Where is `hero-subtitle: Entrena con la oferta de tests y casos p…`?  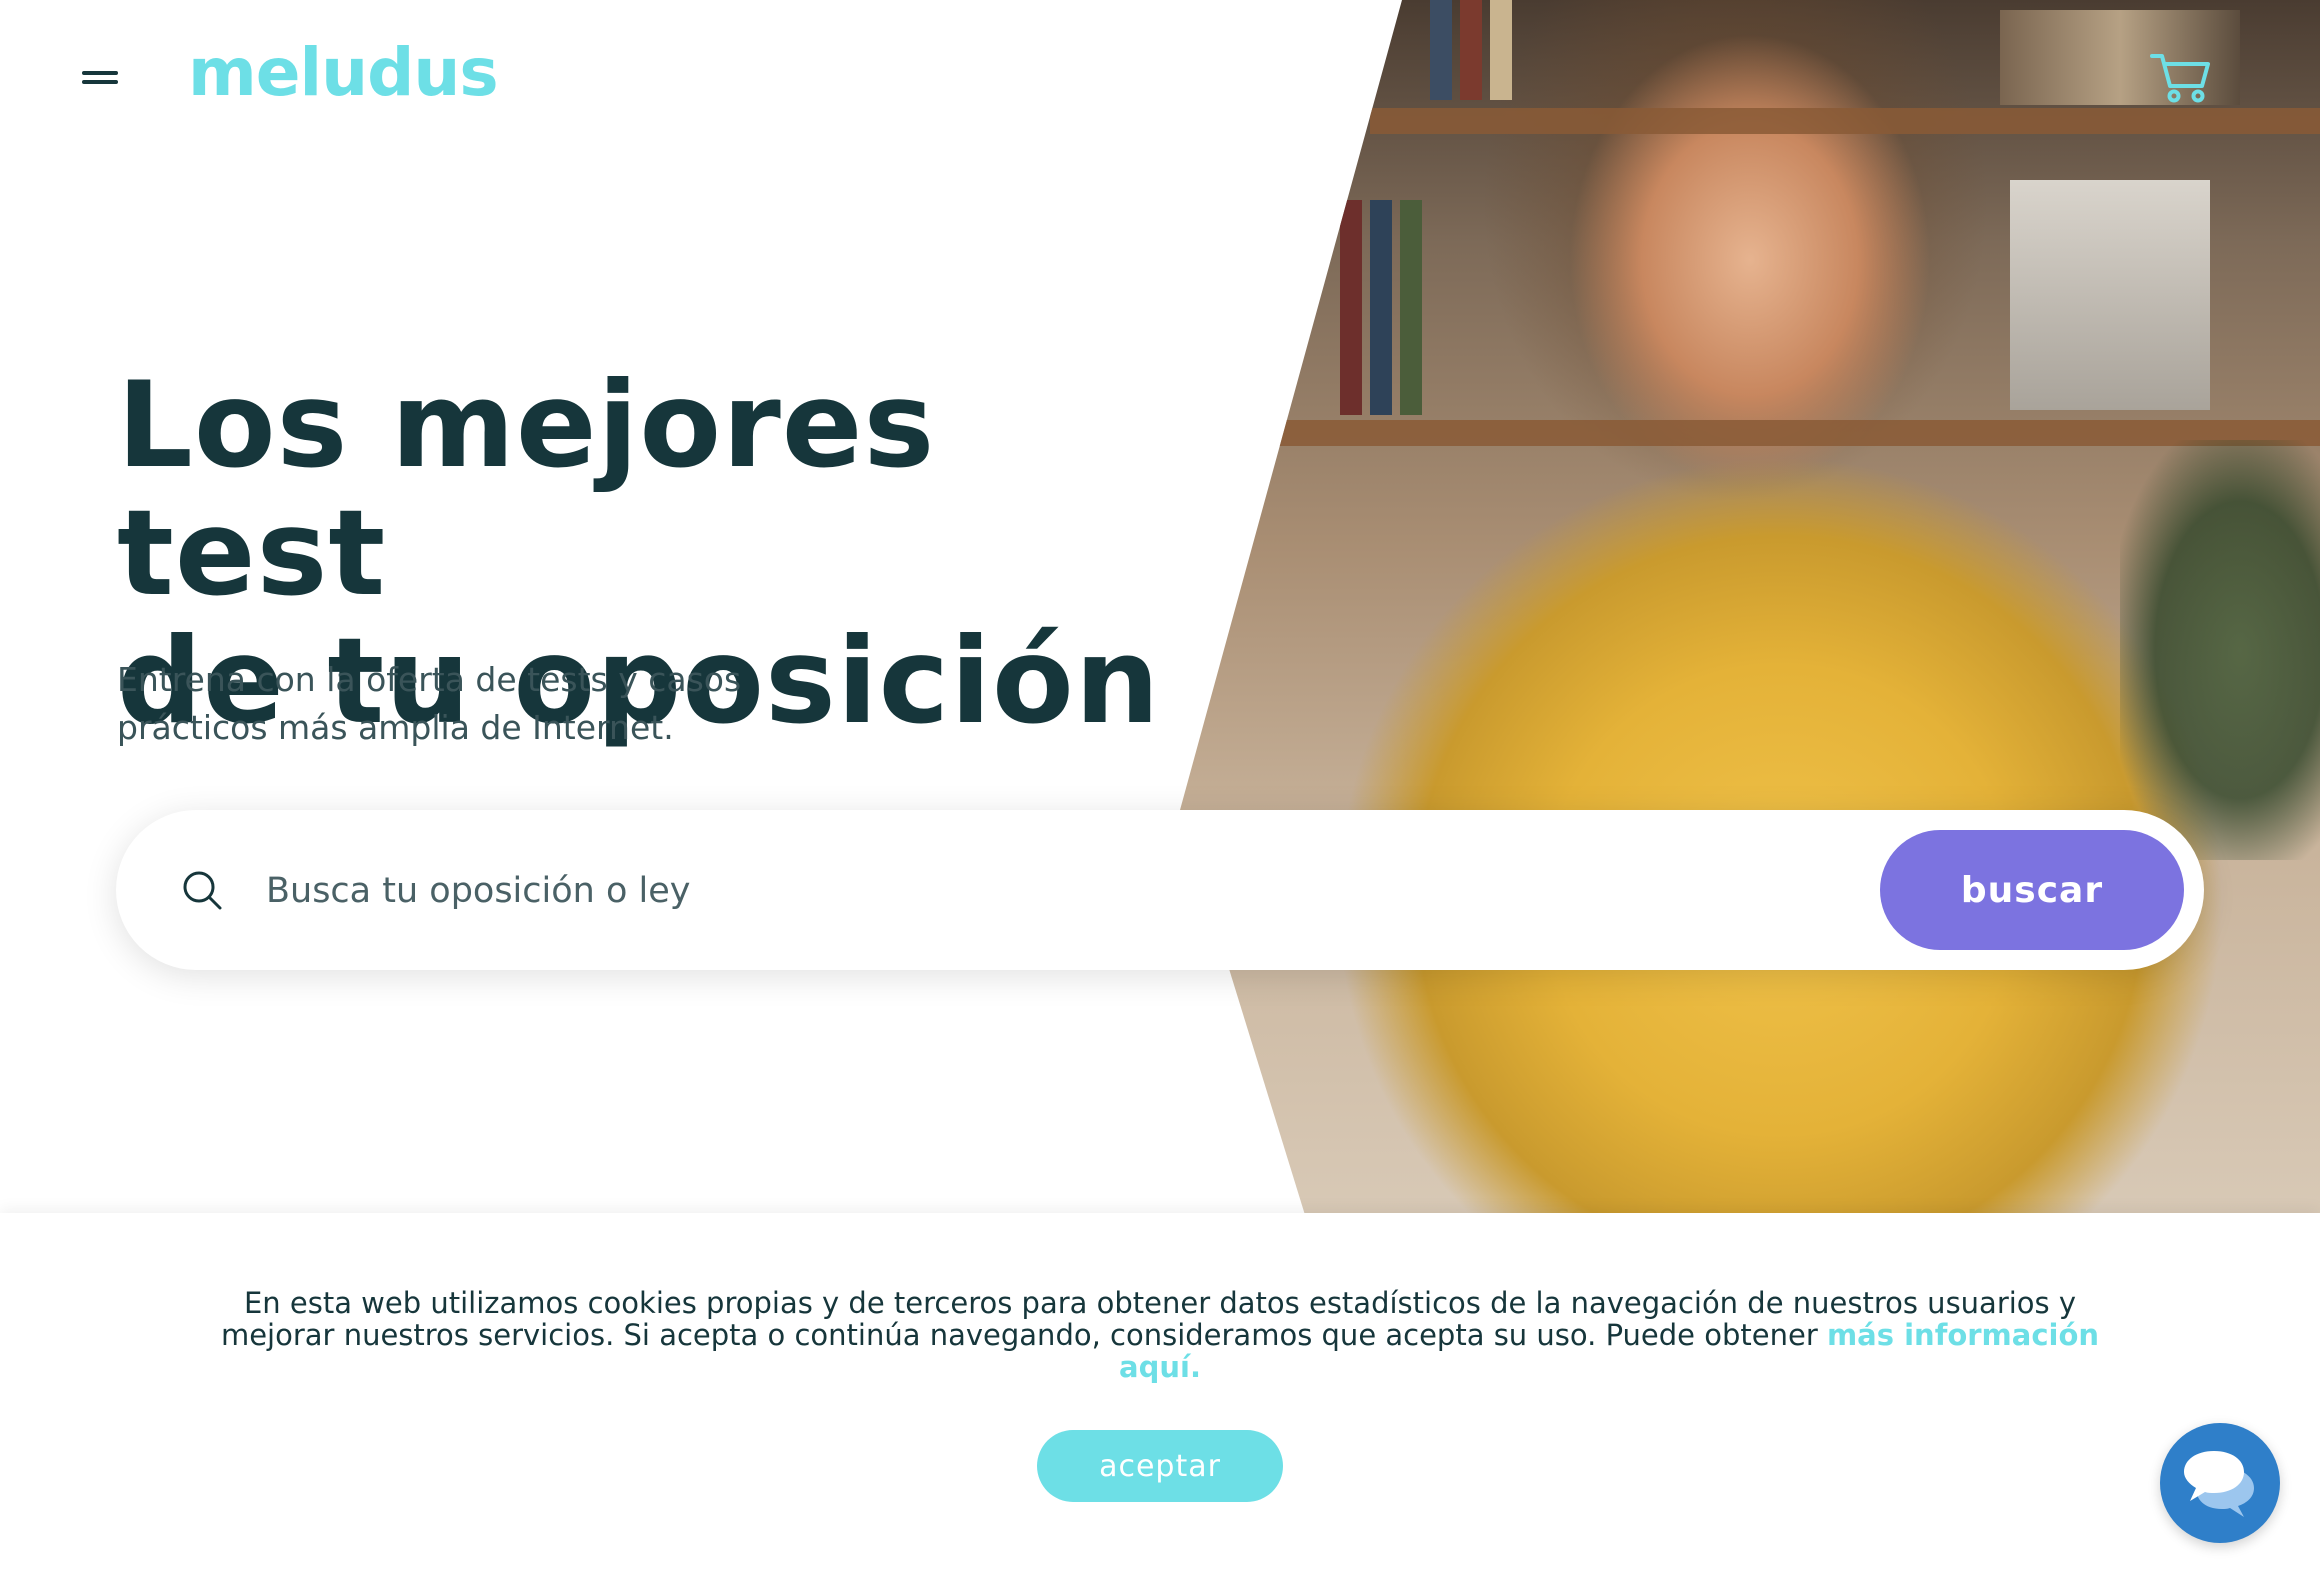
hero-subtitle: Entrena con la oferta de tests y casos p… is located at coordinates (457, 704).